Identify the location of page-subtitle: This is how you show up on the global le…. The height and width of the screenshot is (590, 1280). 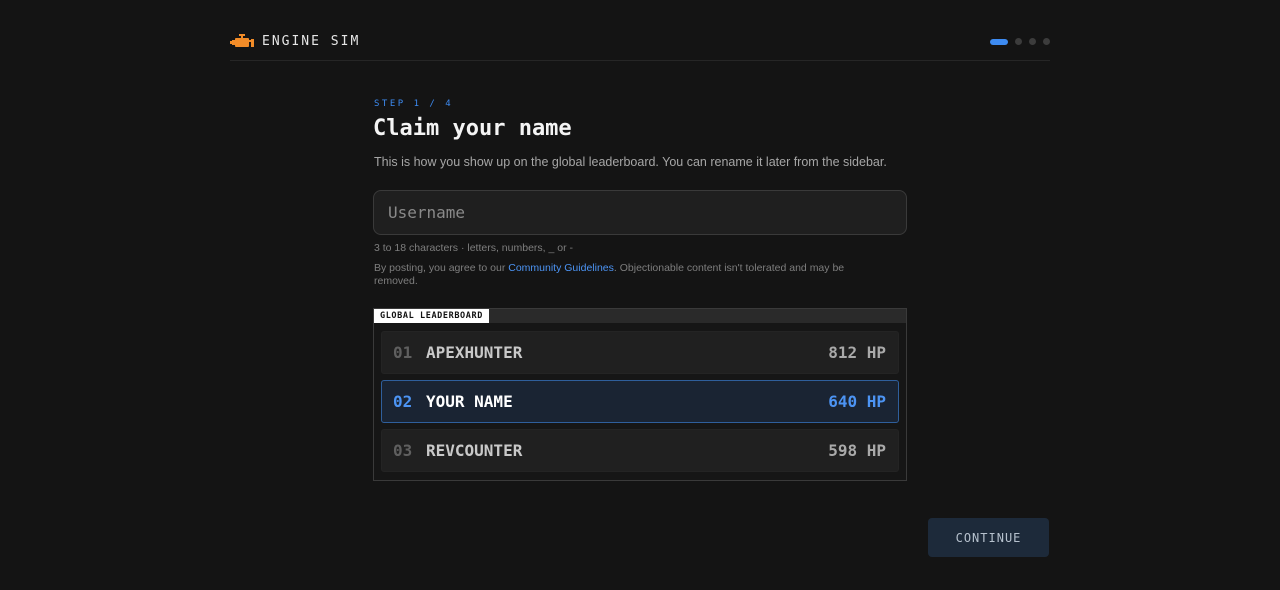
(630, 162).